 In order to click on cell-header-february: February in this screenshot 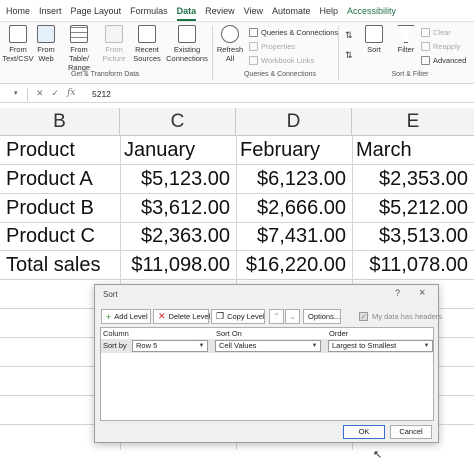, I will do `click(280, 150)`.